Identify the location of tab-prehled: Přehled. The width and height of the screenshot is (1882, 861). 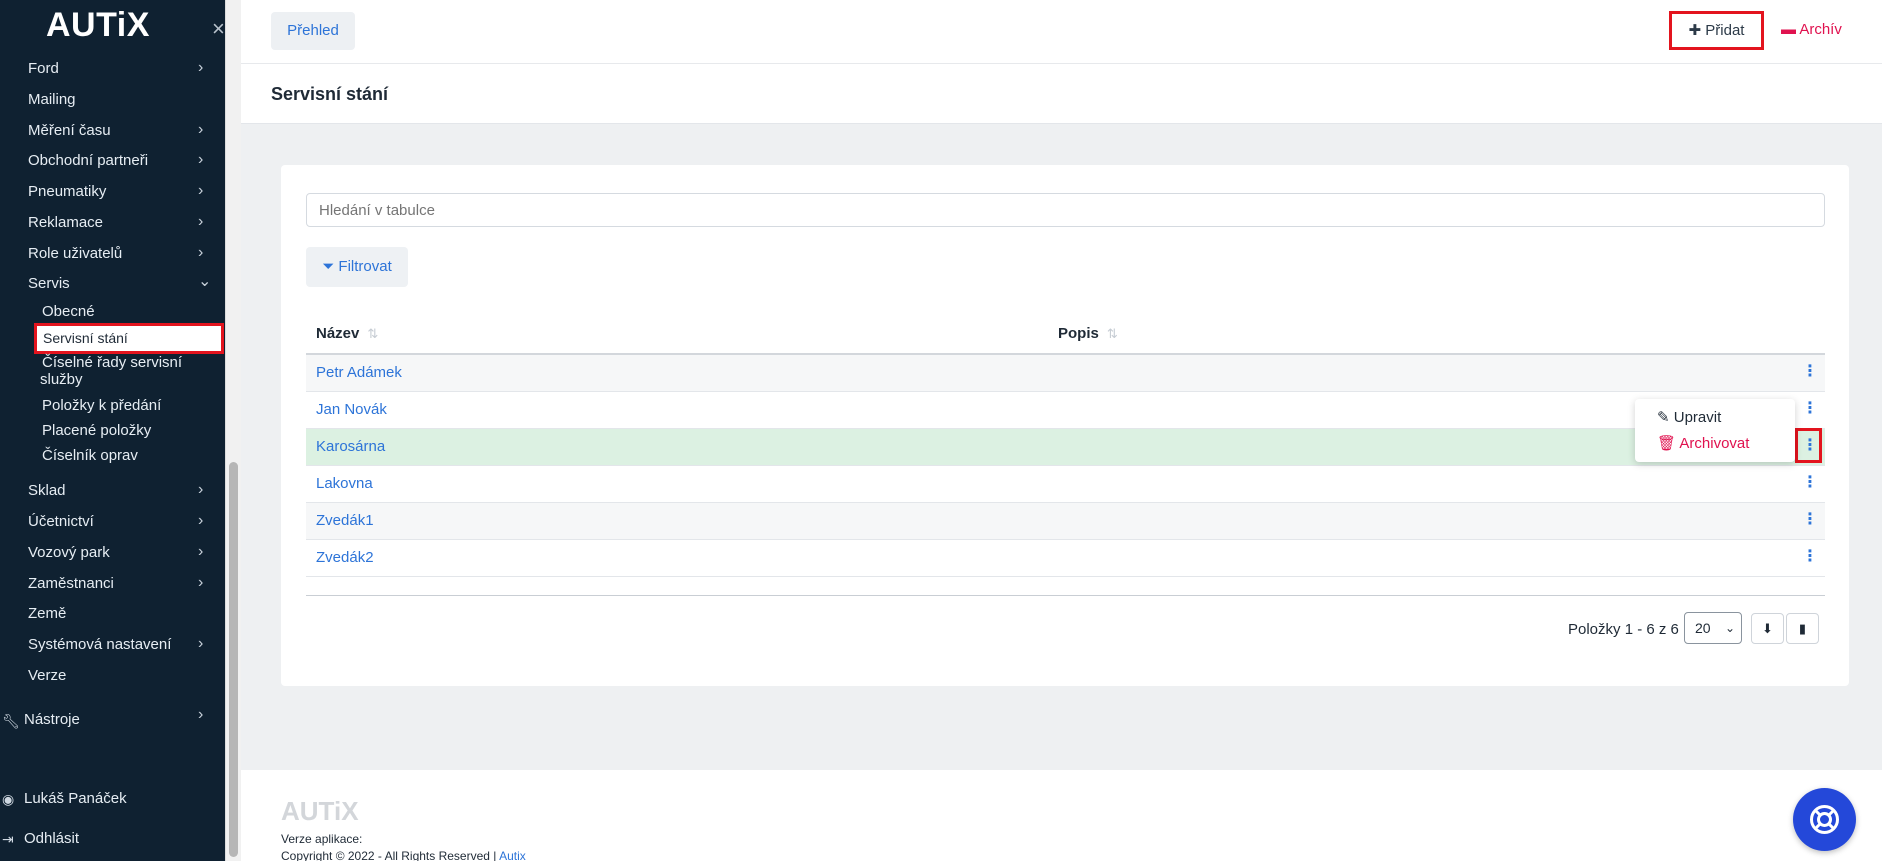
(313, 31).